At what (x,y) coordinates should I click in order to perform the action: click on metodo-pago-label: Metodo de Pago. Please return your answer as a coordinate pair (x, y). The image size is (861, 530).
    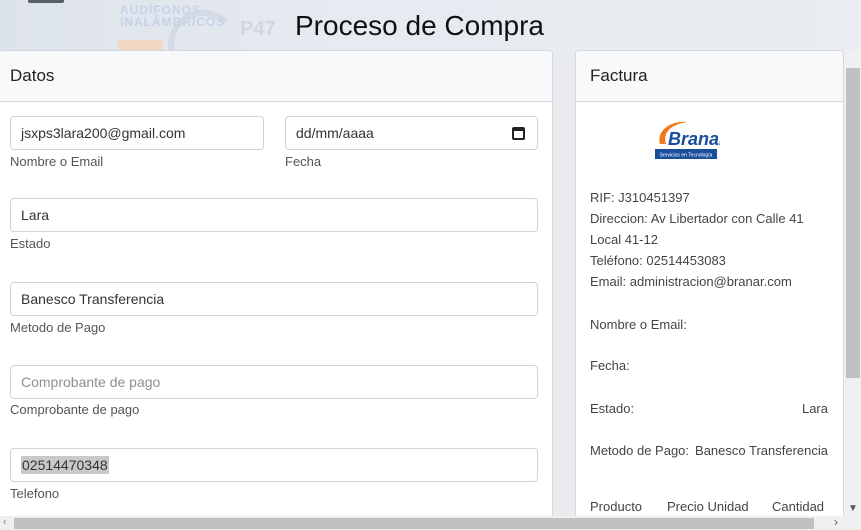
    Looking at the image, I should click on (58, 327).